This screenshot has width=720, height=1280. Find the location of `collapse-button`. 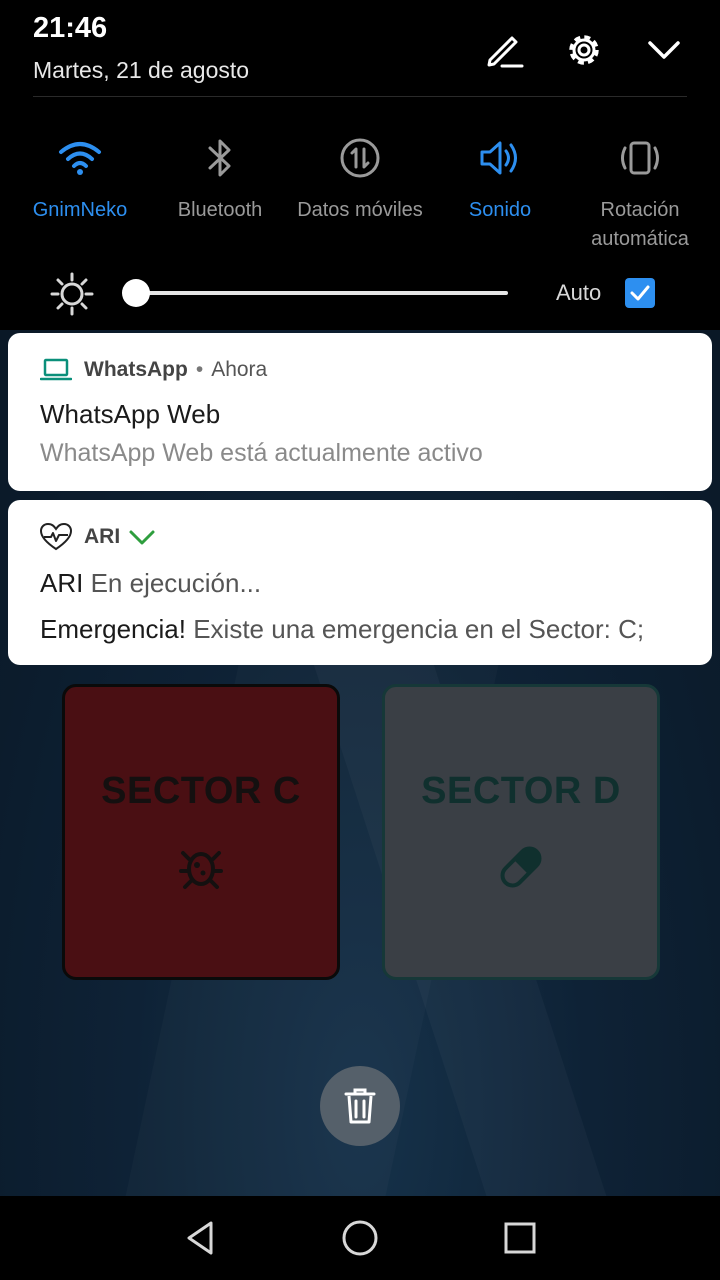

collapse-button is located at coordinates (664, 50).